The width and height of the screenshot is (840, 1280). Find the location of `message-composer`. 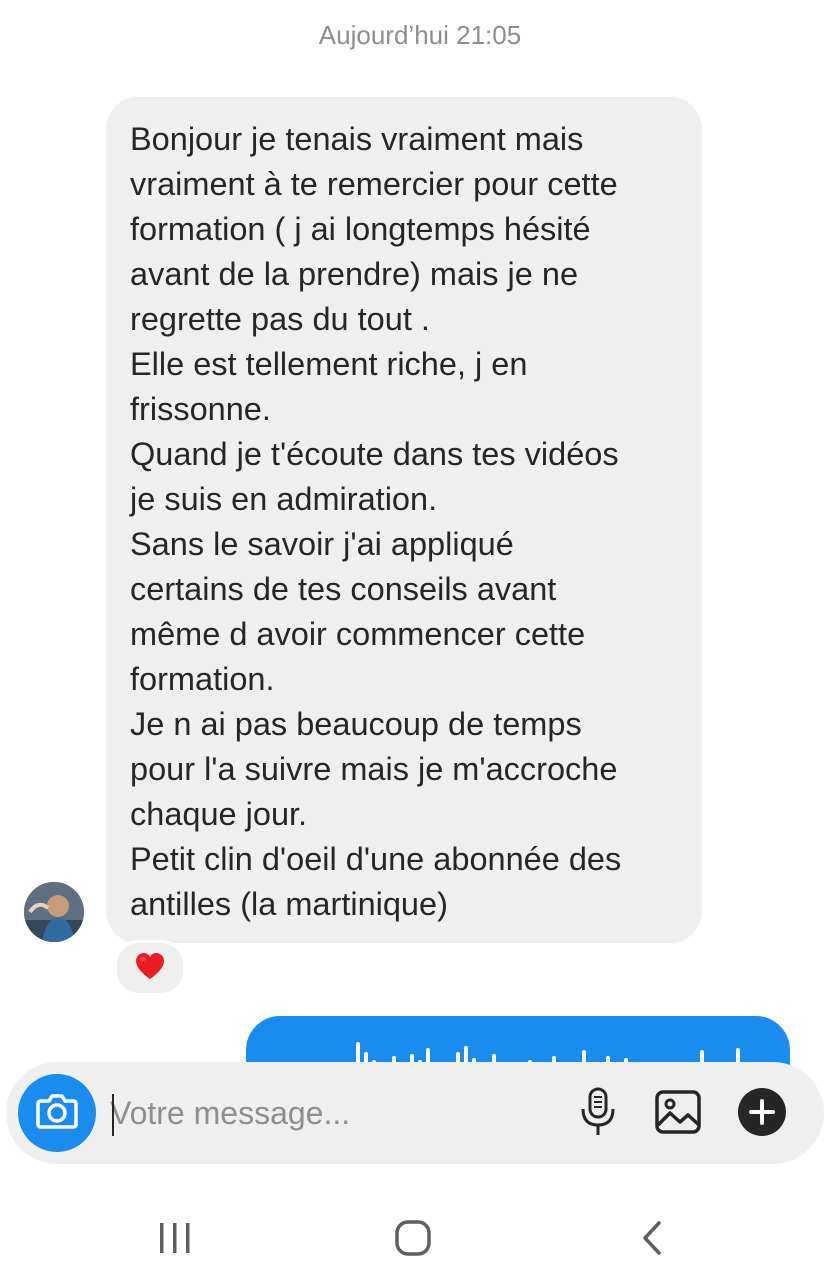

message-composer is located at coordinates (415, 1113).